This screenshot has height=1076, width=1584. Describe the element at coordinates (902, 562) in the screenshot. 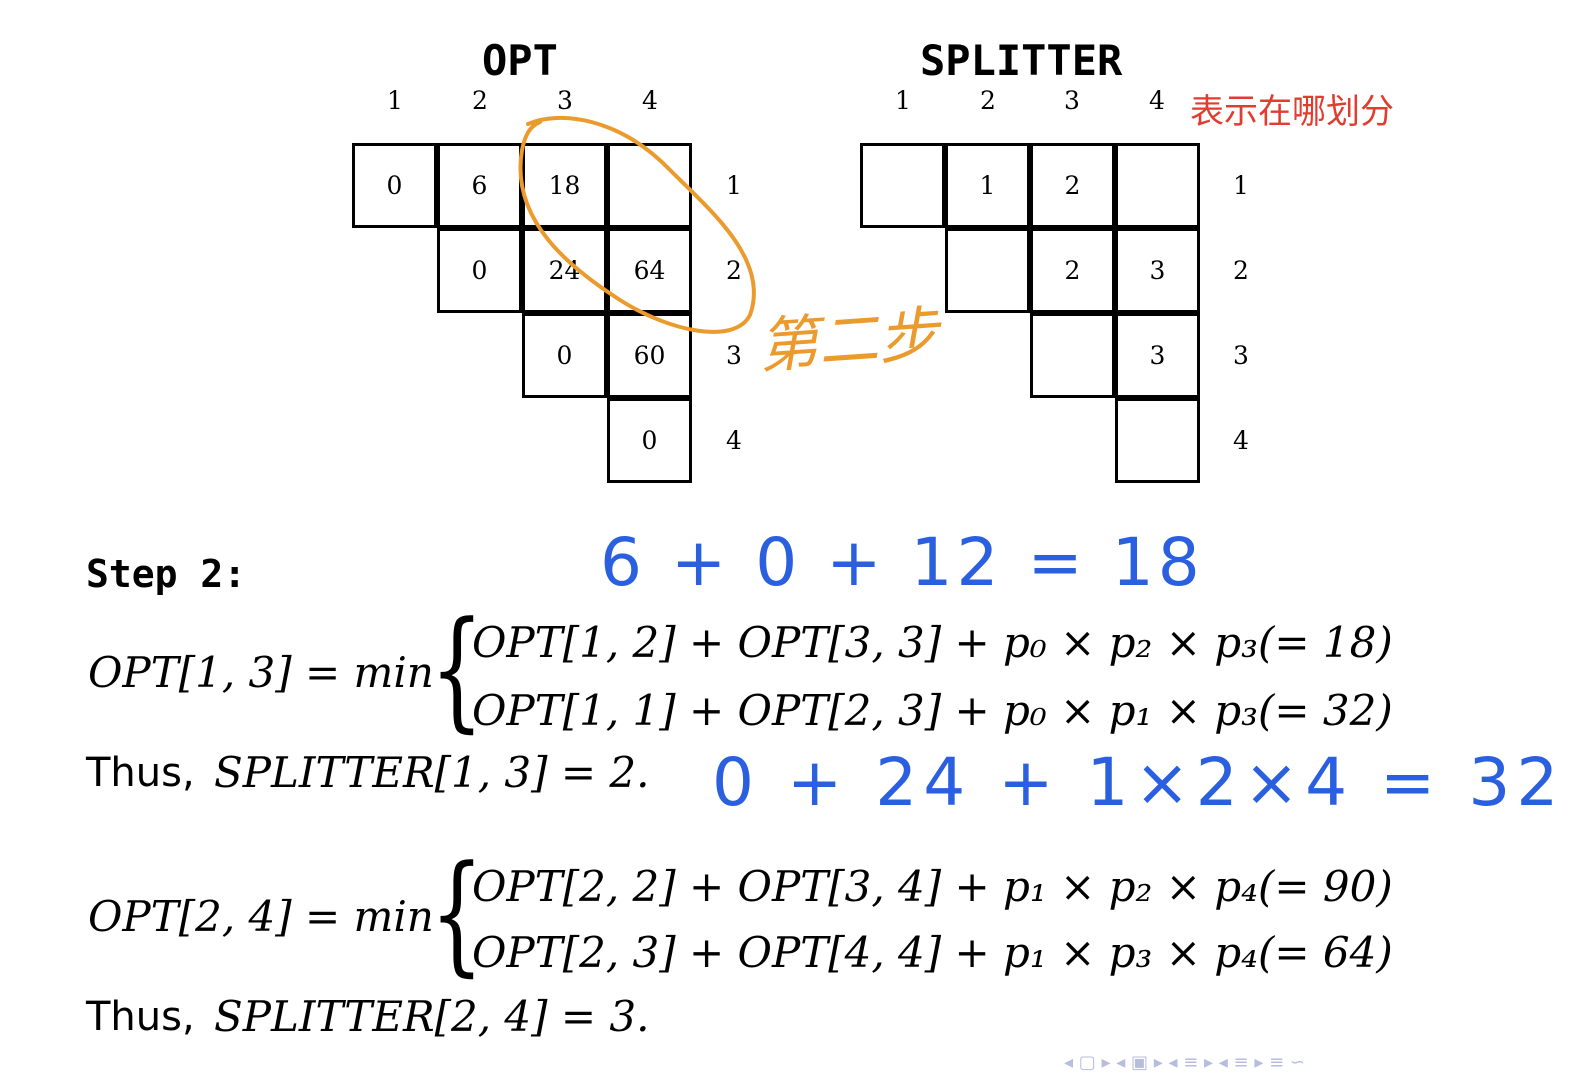

I see `handwritten-calc-1: 6 + 0 + 12 = 18` at that location.